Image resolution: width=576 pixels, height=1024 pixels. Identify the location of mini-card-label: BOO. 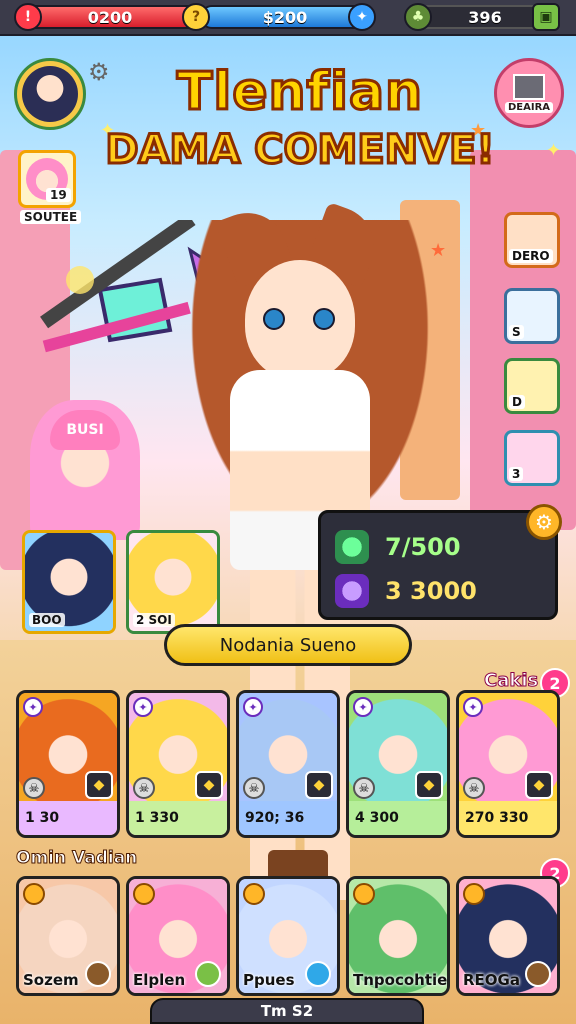
(47, 620).